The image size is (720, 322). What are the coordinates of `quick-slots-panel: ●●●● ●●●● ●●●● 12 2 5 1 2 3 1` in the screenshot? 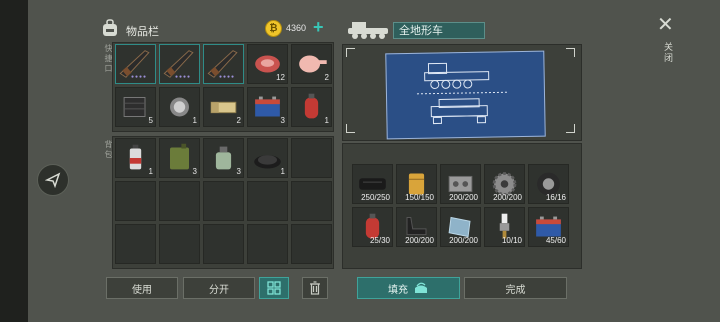 It's located at (223, 87).